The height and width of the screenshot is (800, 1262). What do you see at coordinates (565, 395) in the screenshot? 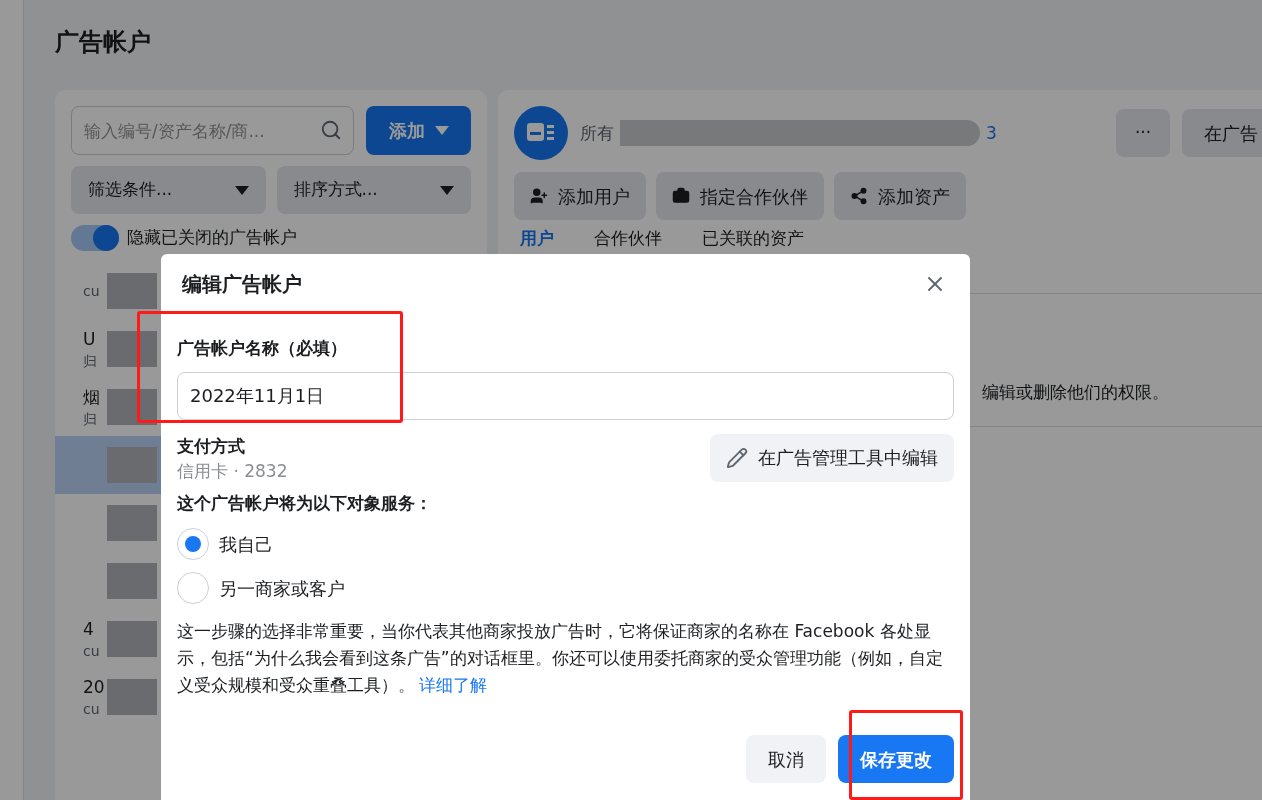
I see `account-name-field: 2022年11月1日` at bounding box center [565, 395].